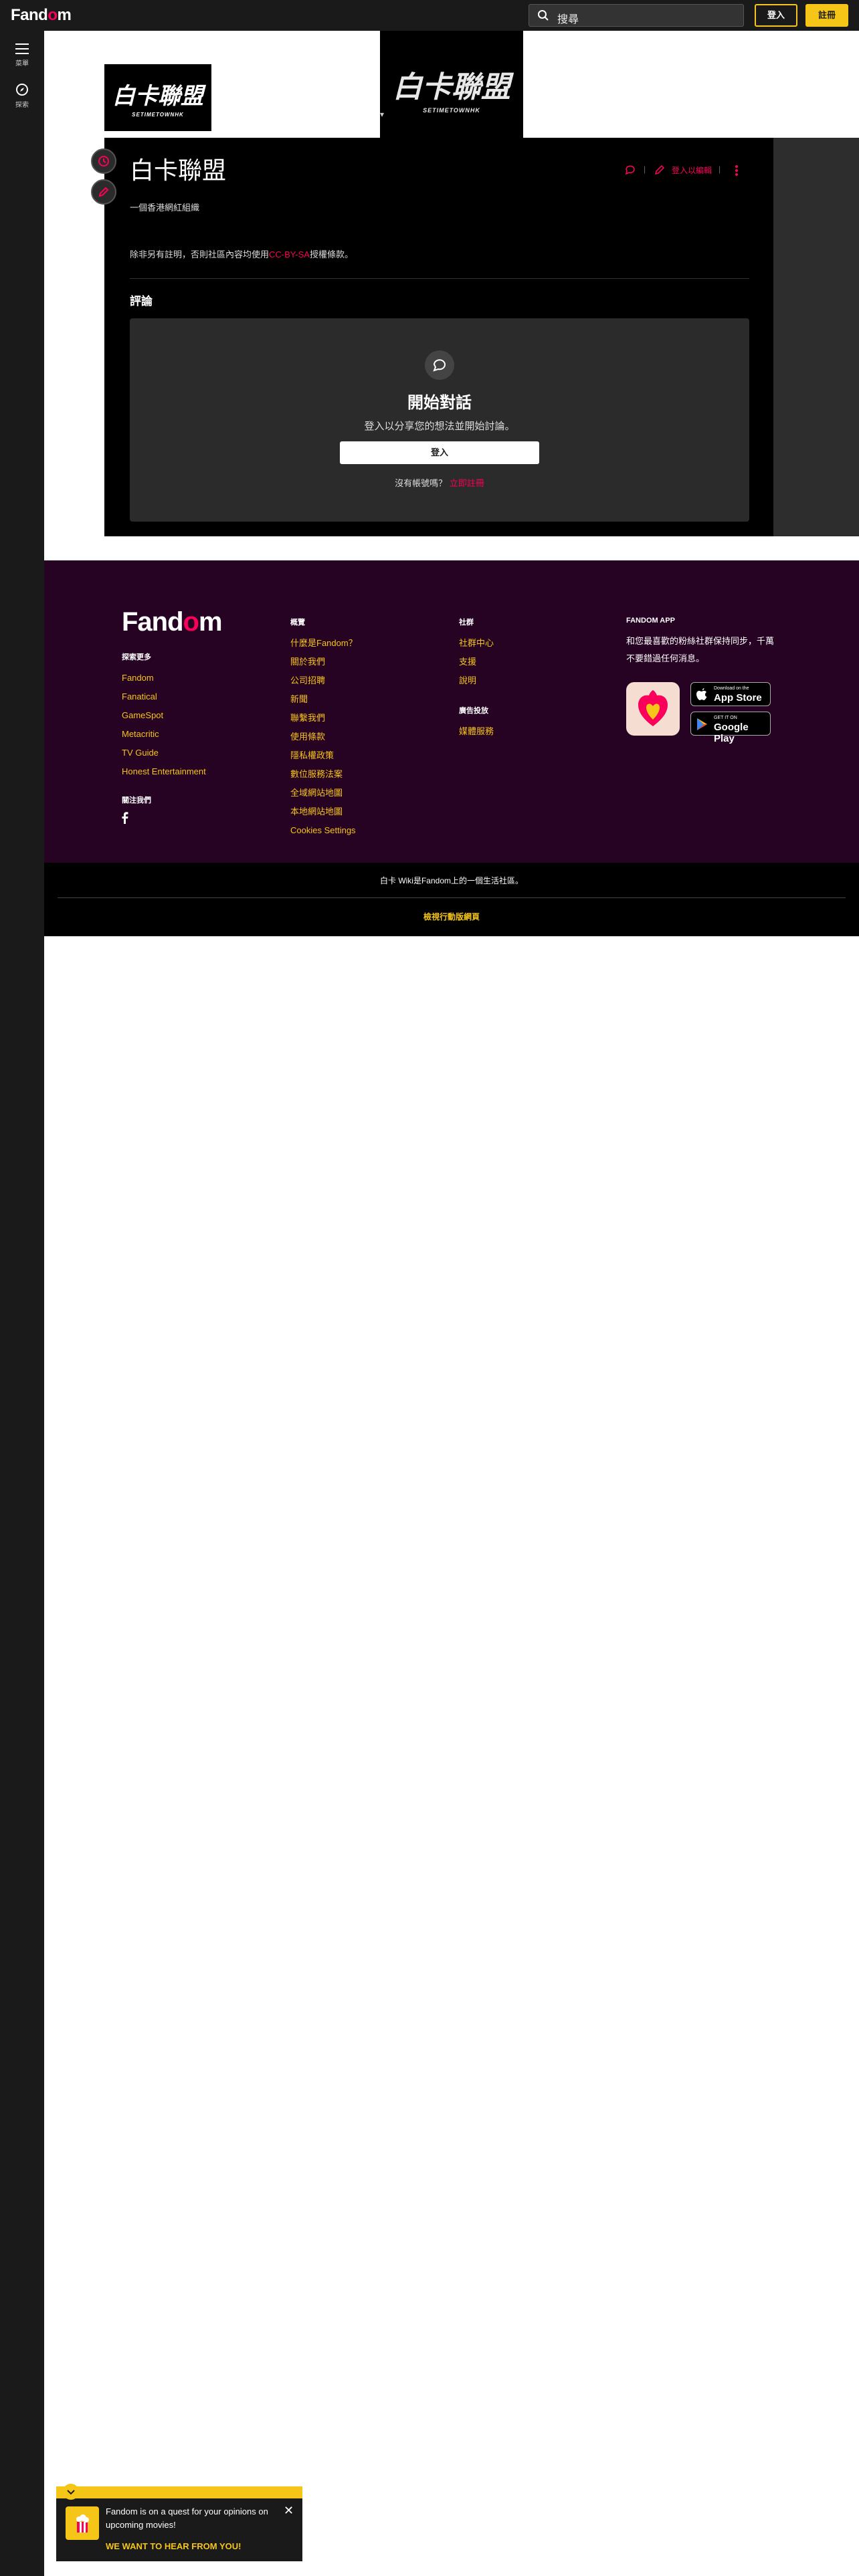 The image size is (859, 2576). Describe the element at coordinates (701, 649) in the screenshot. I see `app-description: 和您最喜歡的粉絲社群保持同步，千萬不要錯過任何消息。` at that location.